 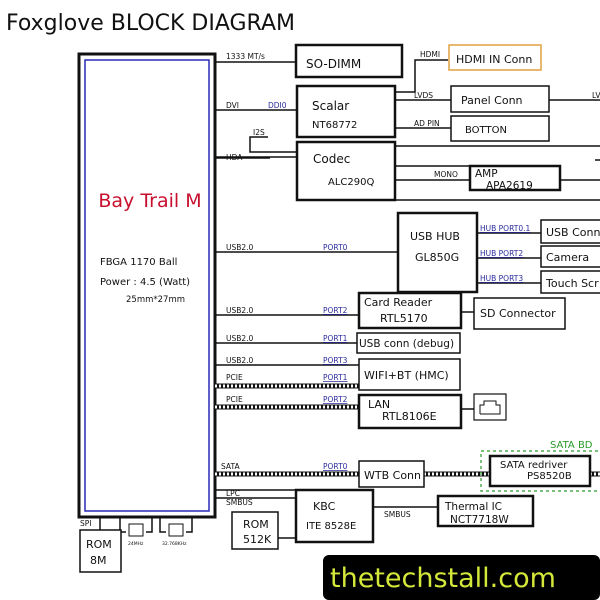 What do you see at coordinates (406, 375) in the screenshot?
I see `svg-text: WIFI+BT (HMC)` at bounding box center [406, 375].